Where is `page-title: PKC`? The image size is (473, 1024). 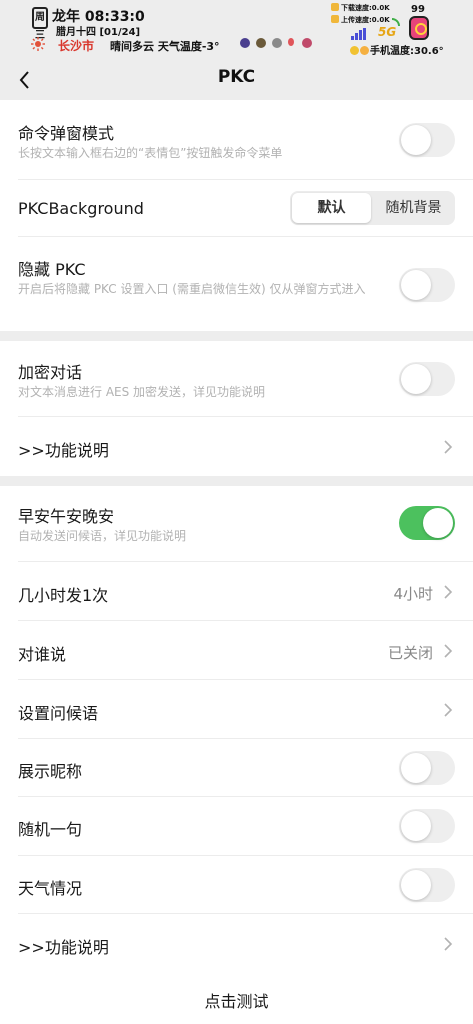 page-title: PKC is located at coordinates (236, 77).